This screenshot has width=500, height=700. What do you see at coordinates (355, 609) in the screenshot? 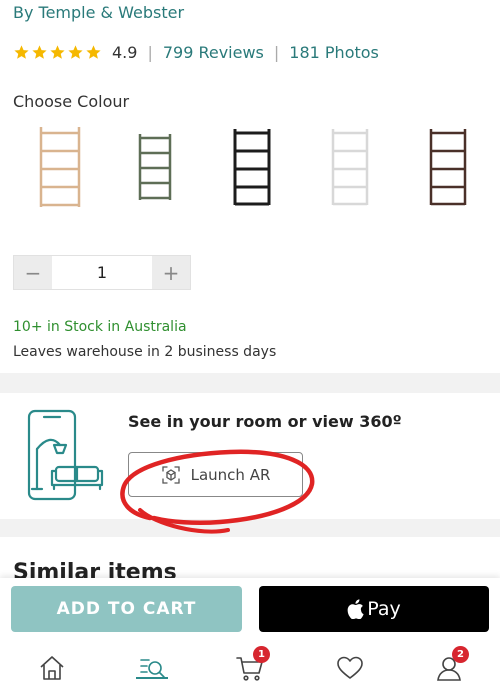
I see `apple-icon` at bounding box center [355, 609].